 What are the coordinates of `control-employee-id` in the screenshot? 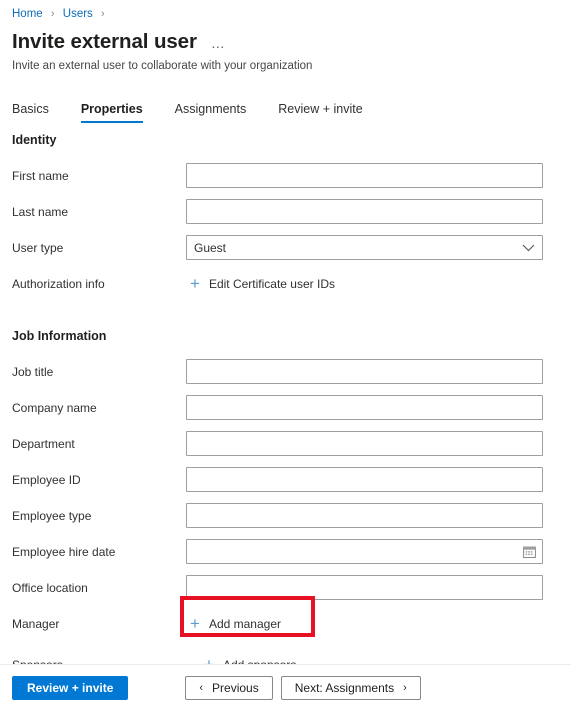 It's located at (378, 479).